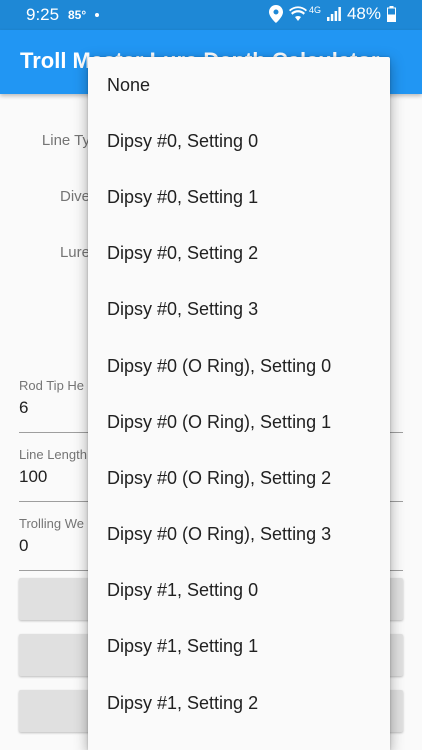  Describe the element at coordinates (239, 535) in the screenshot. I see `dropdown-item-dipsy0-oring-setting3: Dipsy #0 (O Ring), Setting 3` at that location.